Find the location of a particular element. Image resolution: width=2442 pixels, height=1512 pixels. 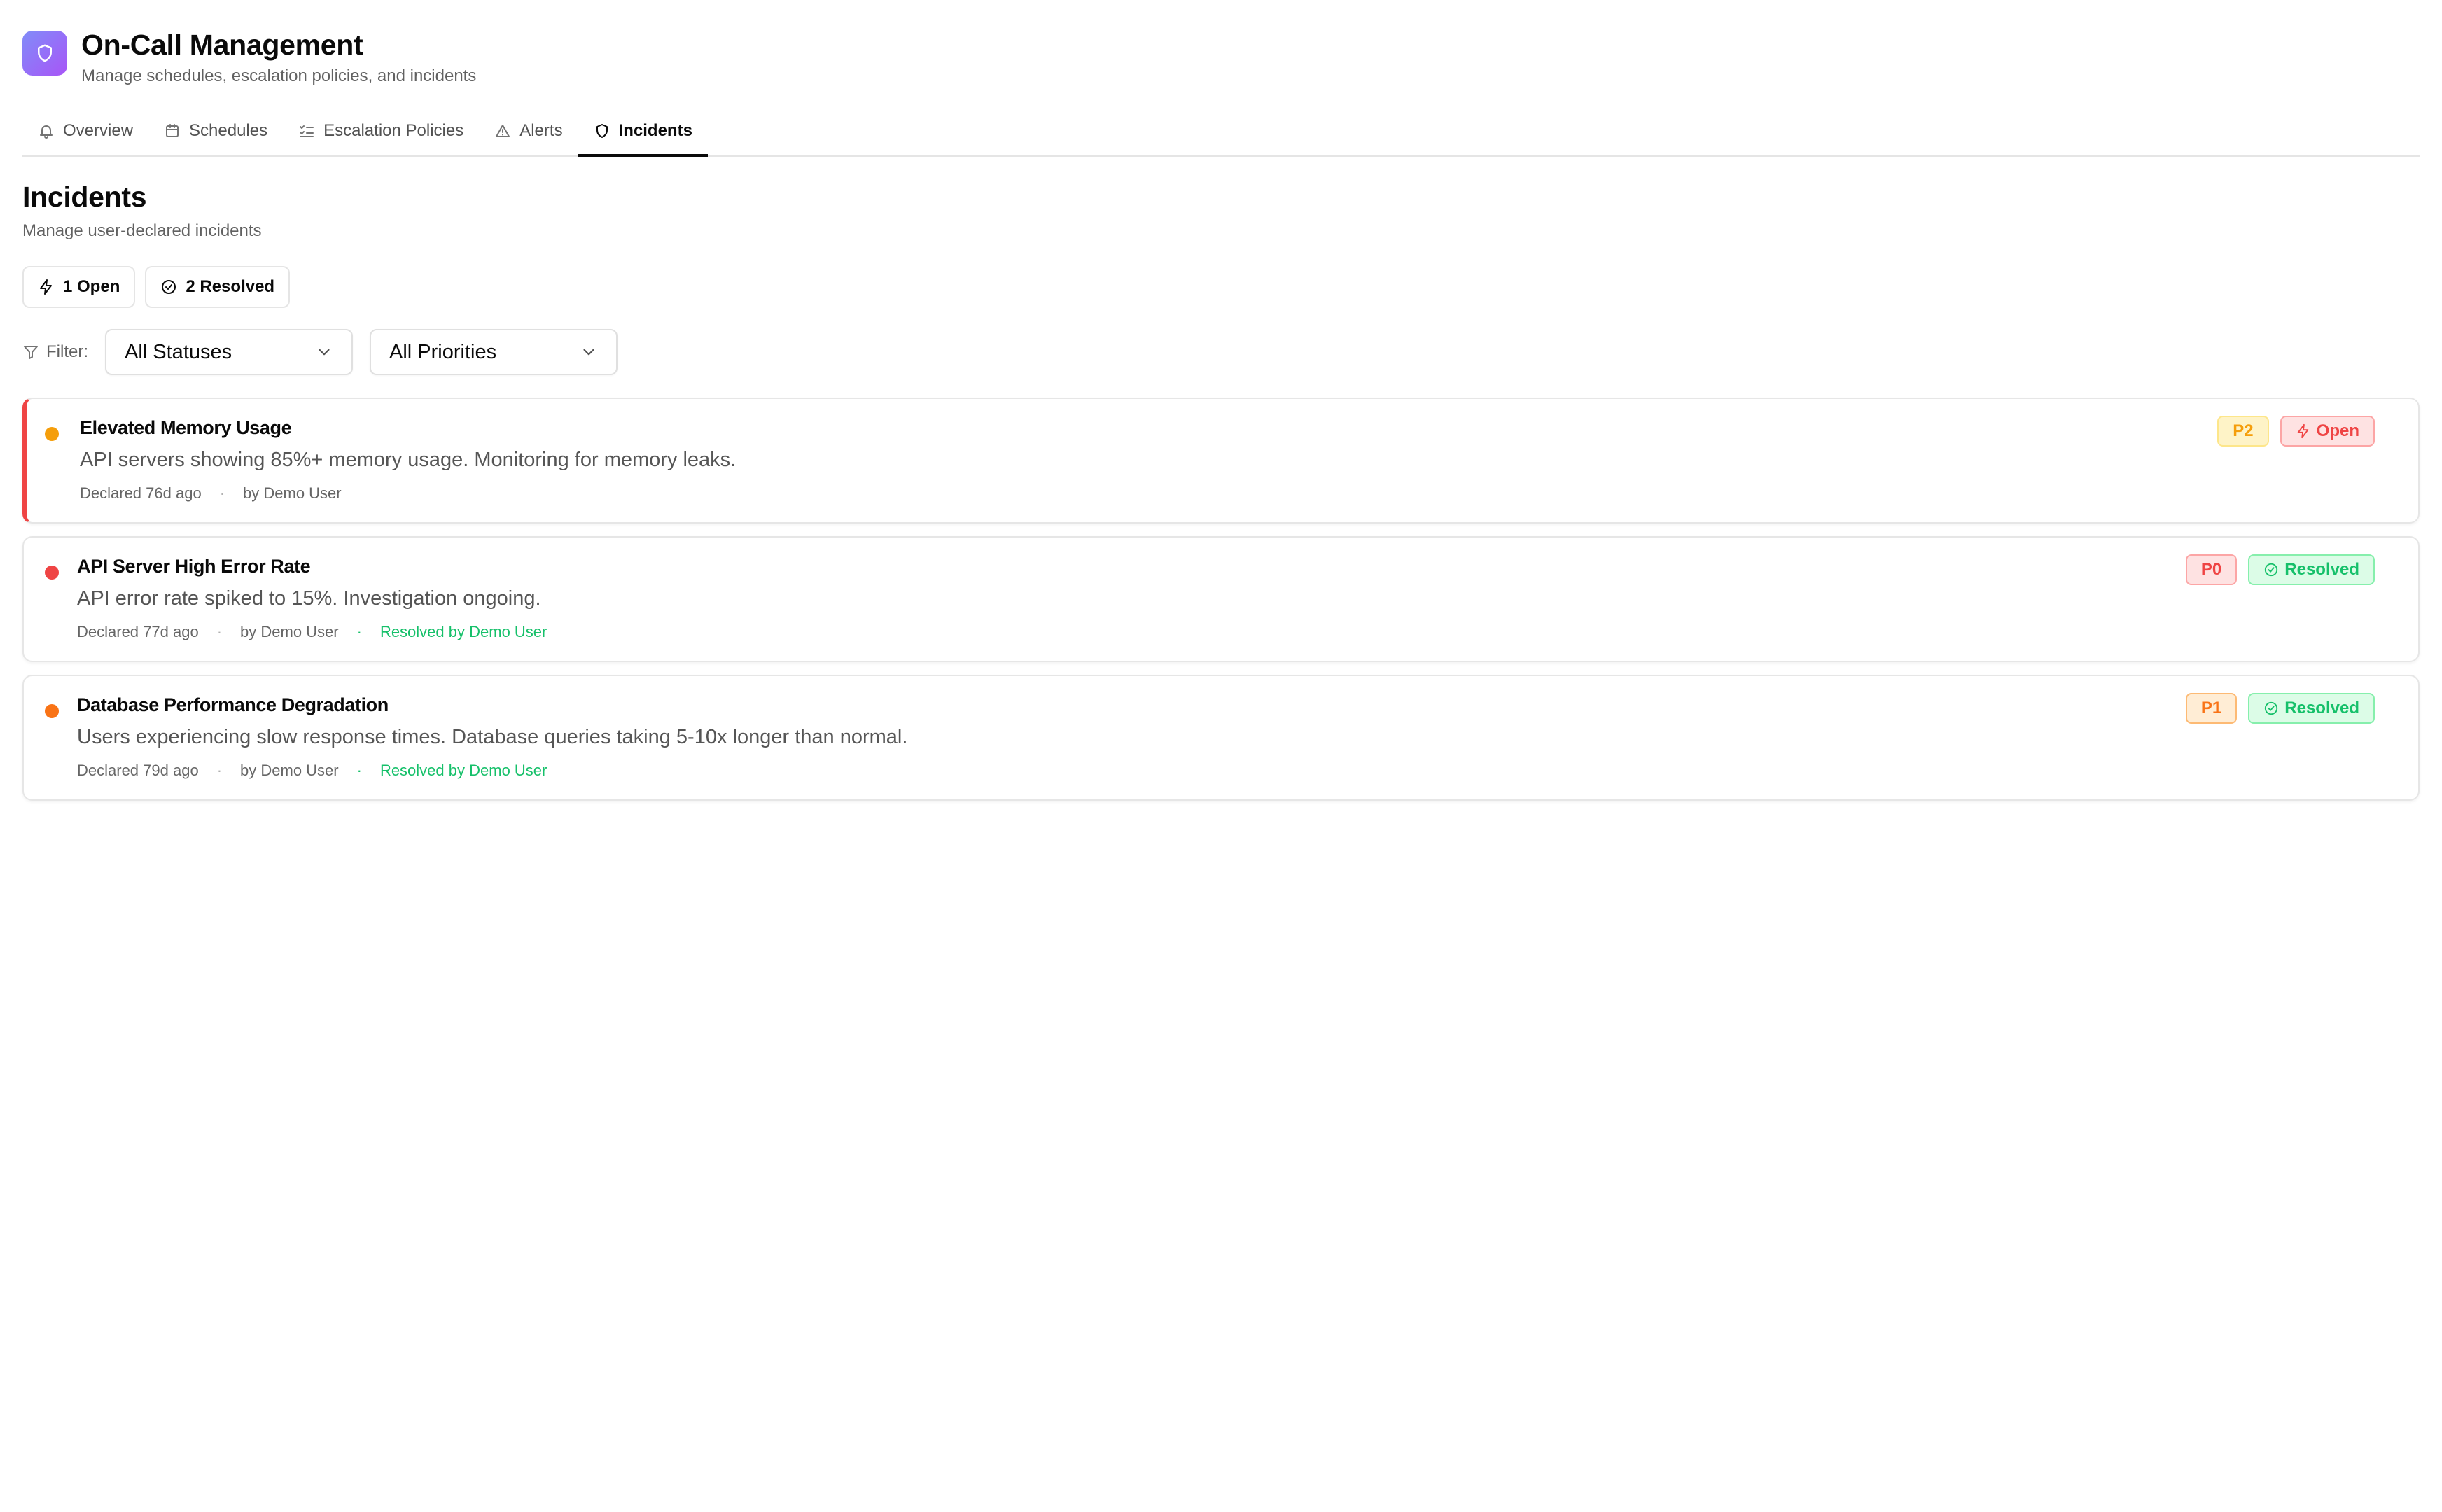

filter-bar: Filter: All Statuses All Priorities is located at coordinates (320, 352).